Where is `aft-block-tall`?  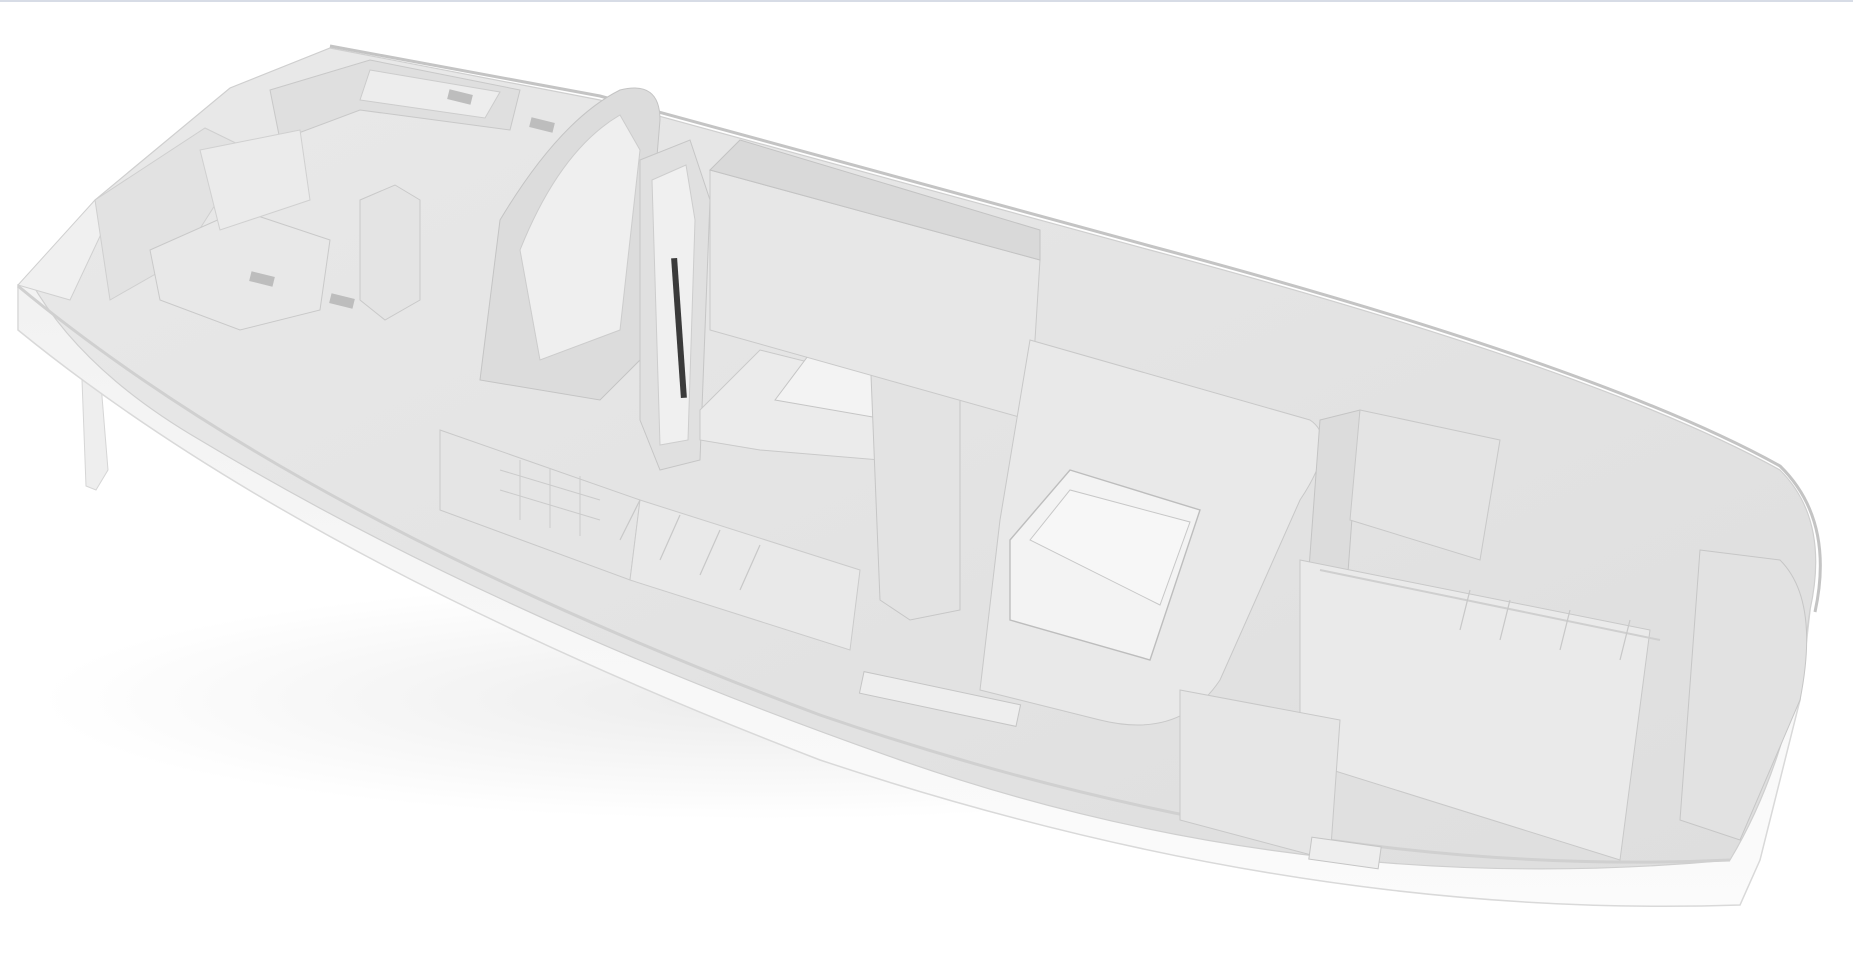
aft-block-tall is located at coordinates (390, 252).